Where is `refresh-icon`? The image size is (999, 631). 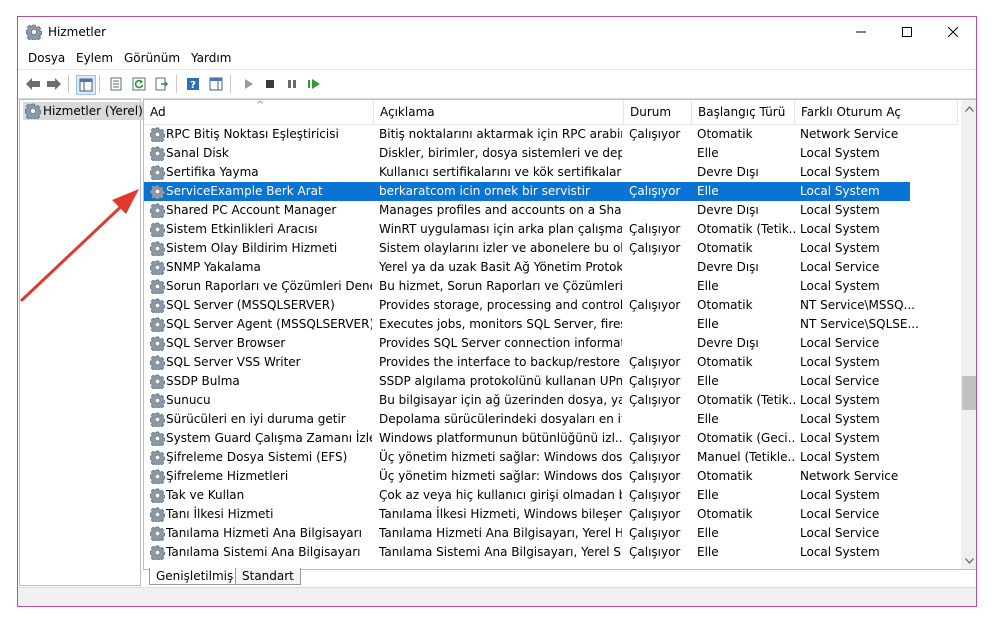
refresh-icon is located at coordinates (139, 84).